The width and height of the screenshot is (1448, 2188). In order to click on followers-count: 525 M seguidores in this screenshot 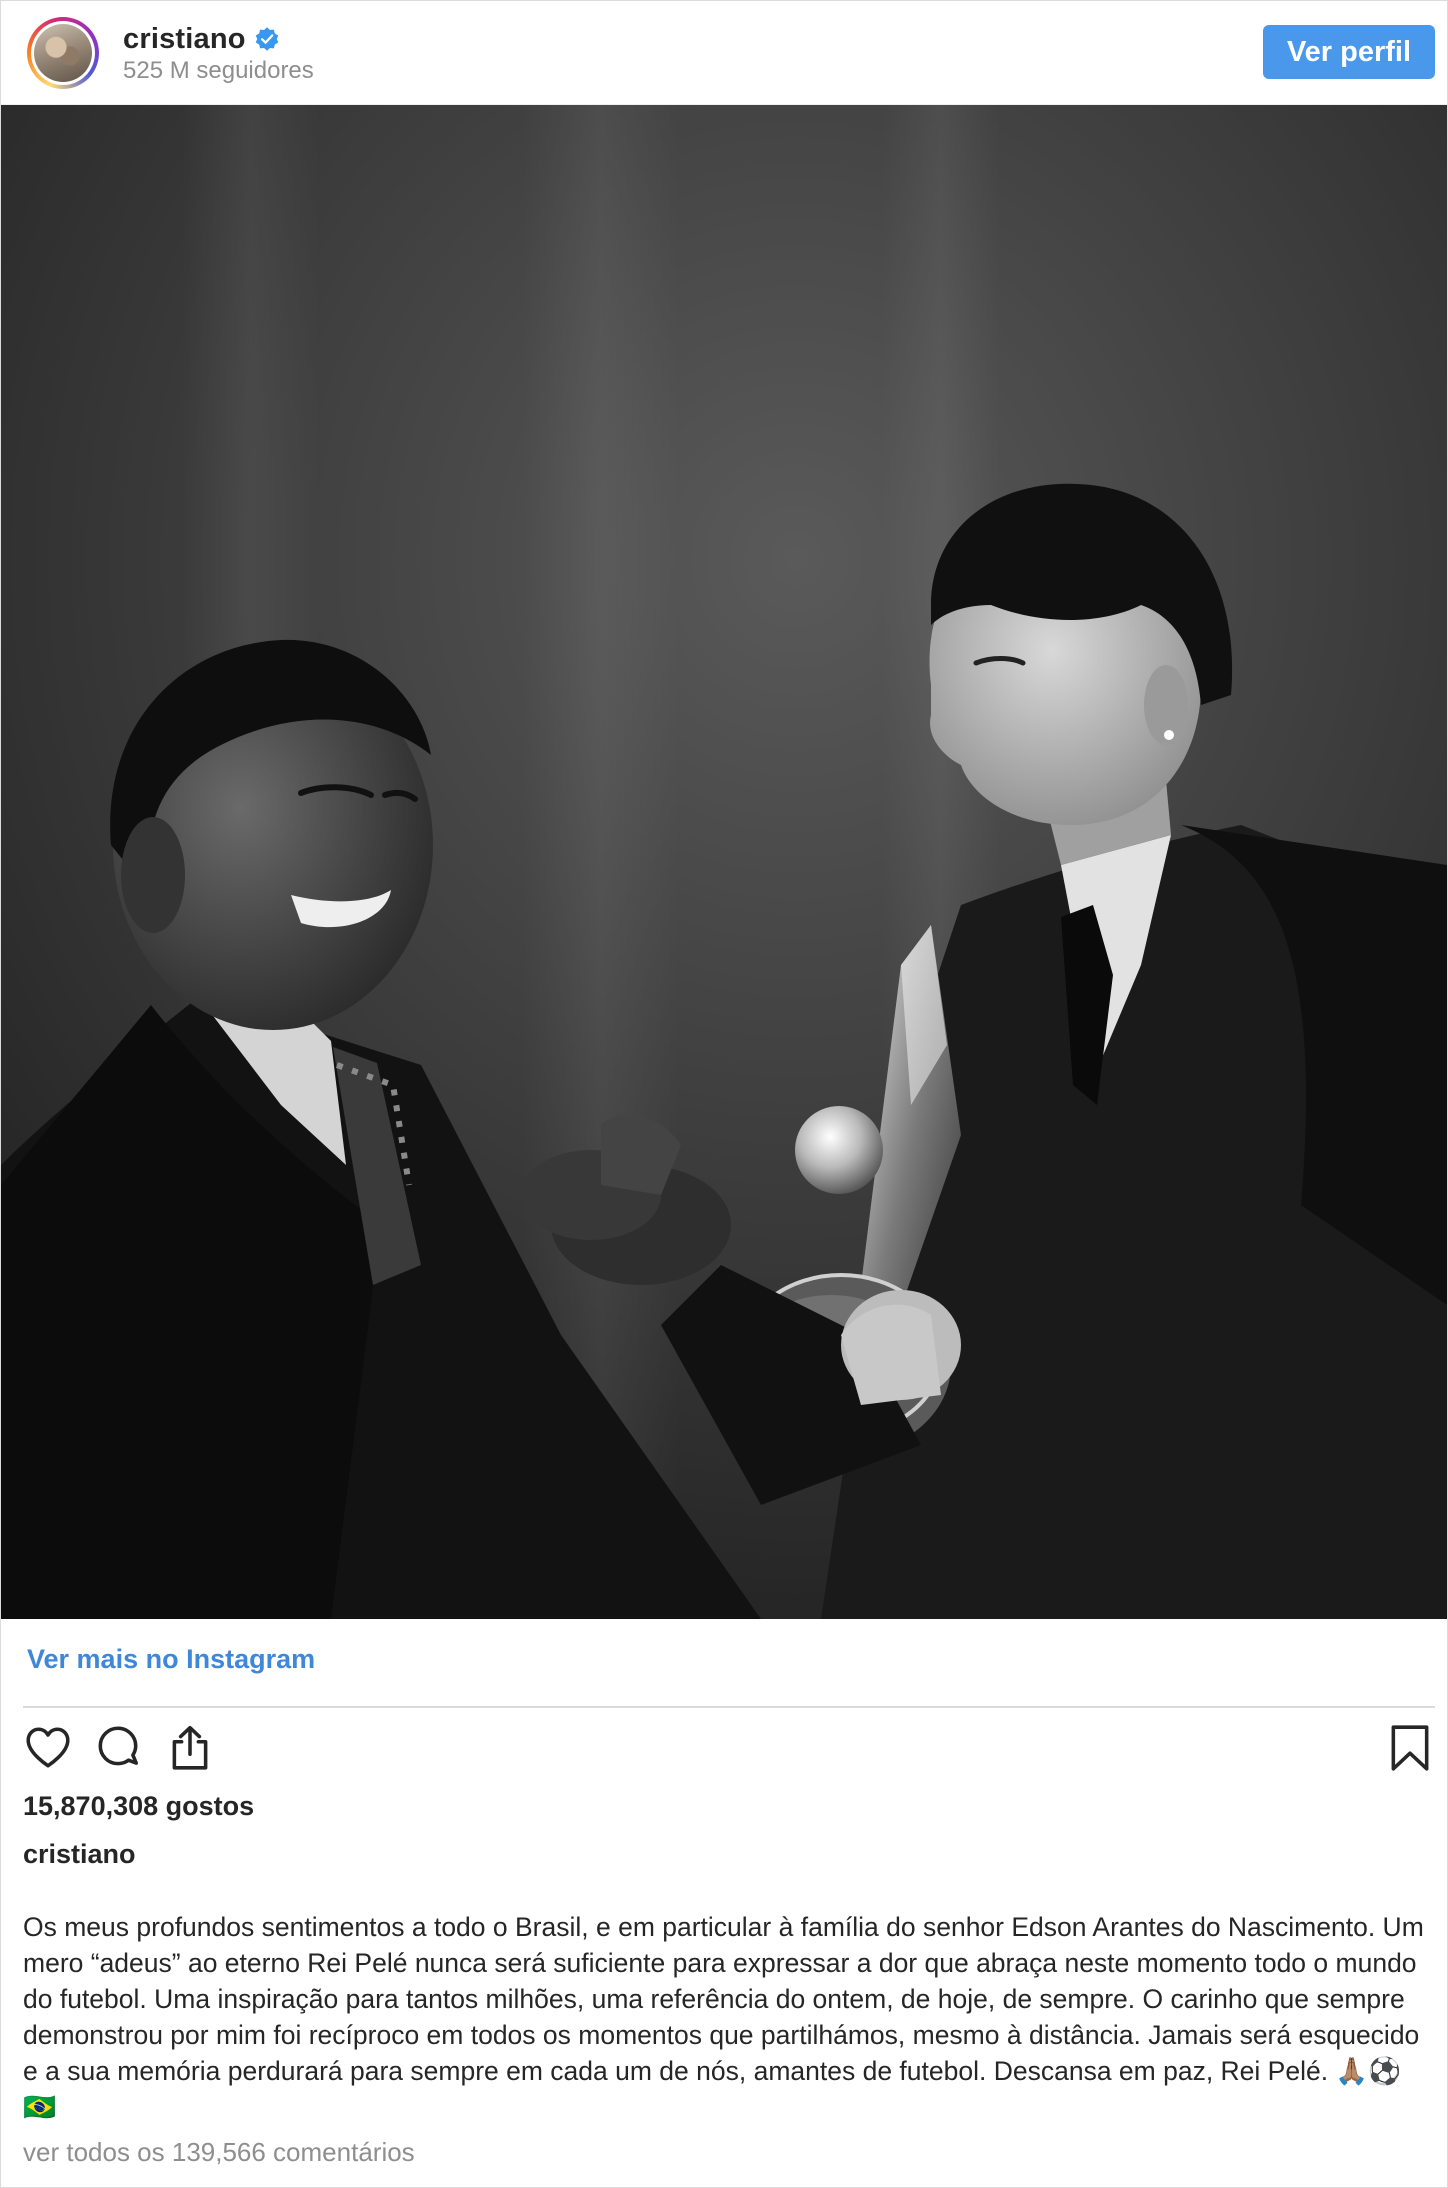, I will do `click(218, 70)`.